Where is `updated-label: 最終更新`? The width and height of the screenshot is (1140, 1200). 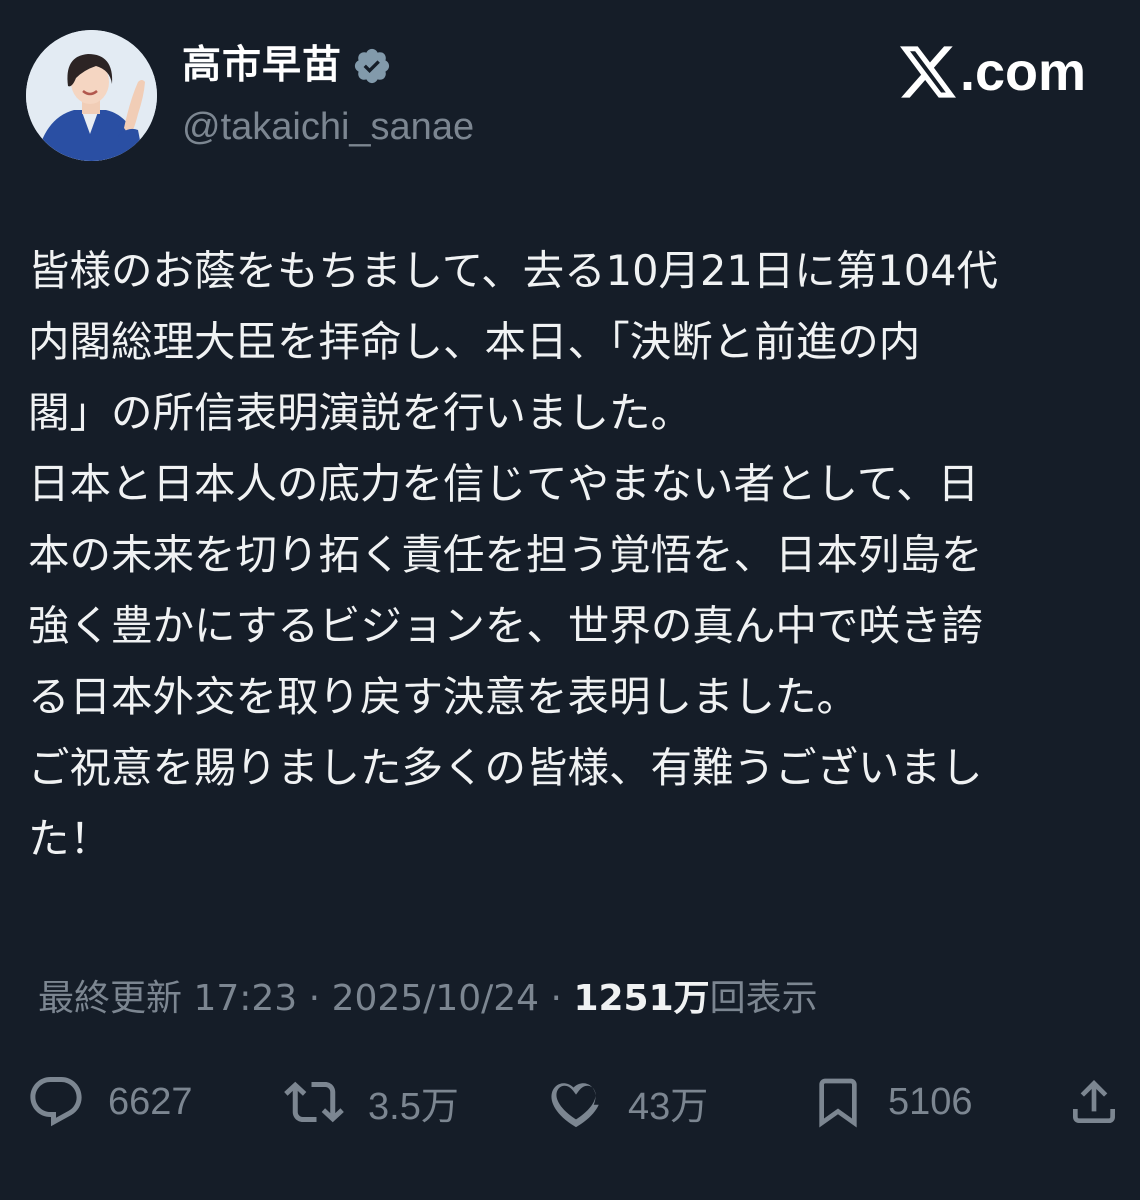 updated-label: 最終更新 is located at coordinates (110, 998).